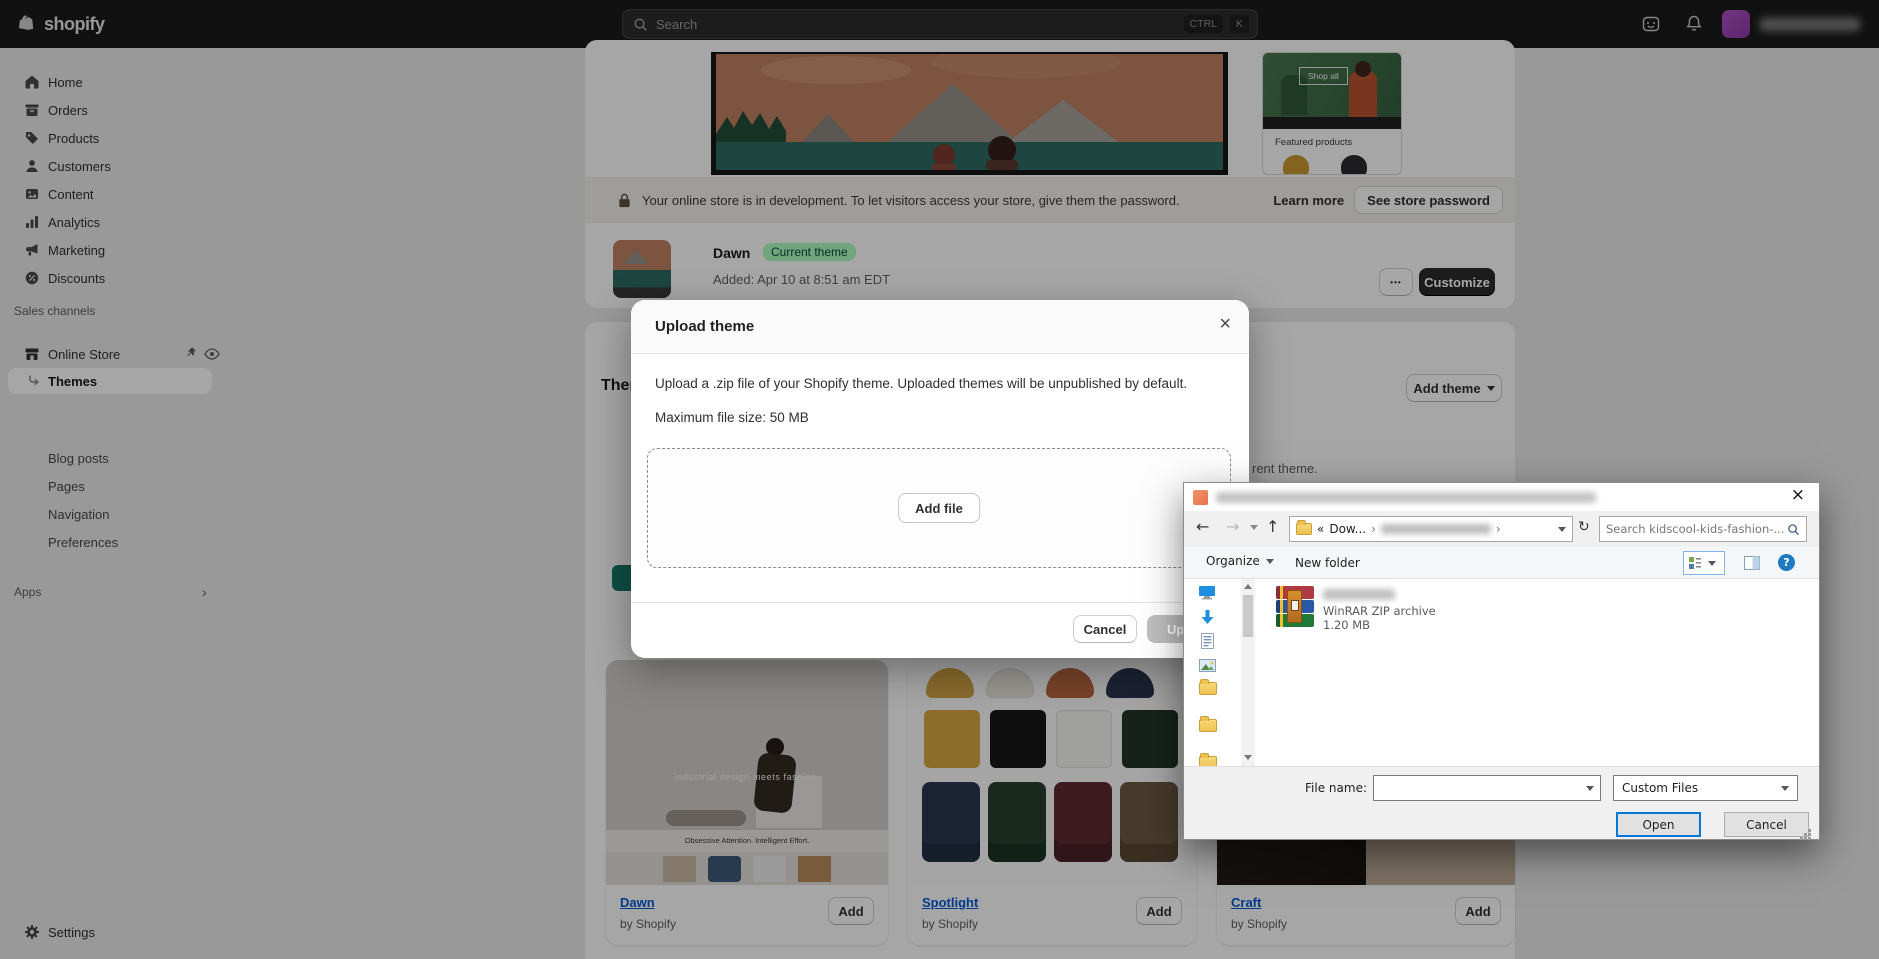 Image resolution: width=1879 pixels, height=959 pixels. What do you see at coordinates (732, 417) in the screenshot?
I see `modal-max-size: Maximum file size: 50 MB` at bounding box center [732, 417].